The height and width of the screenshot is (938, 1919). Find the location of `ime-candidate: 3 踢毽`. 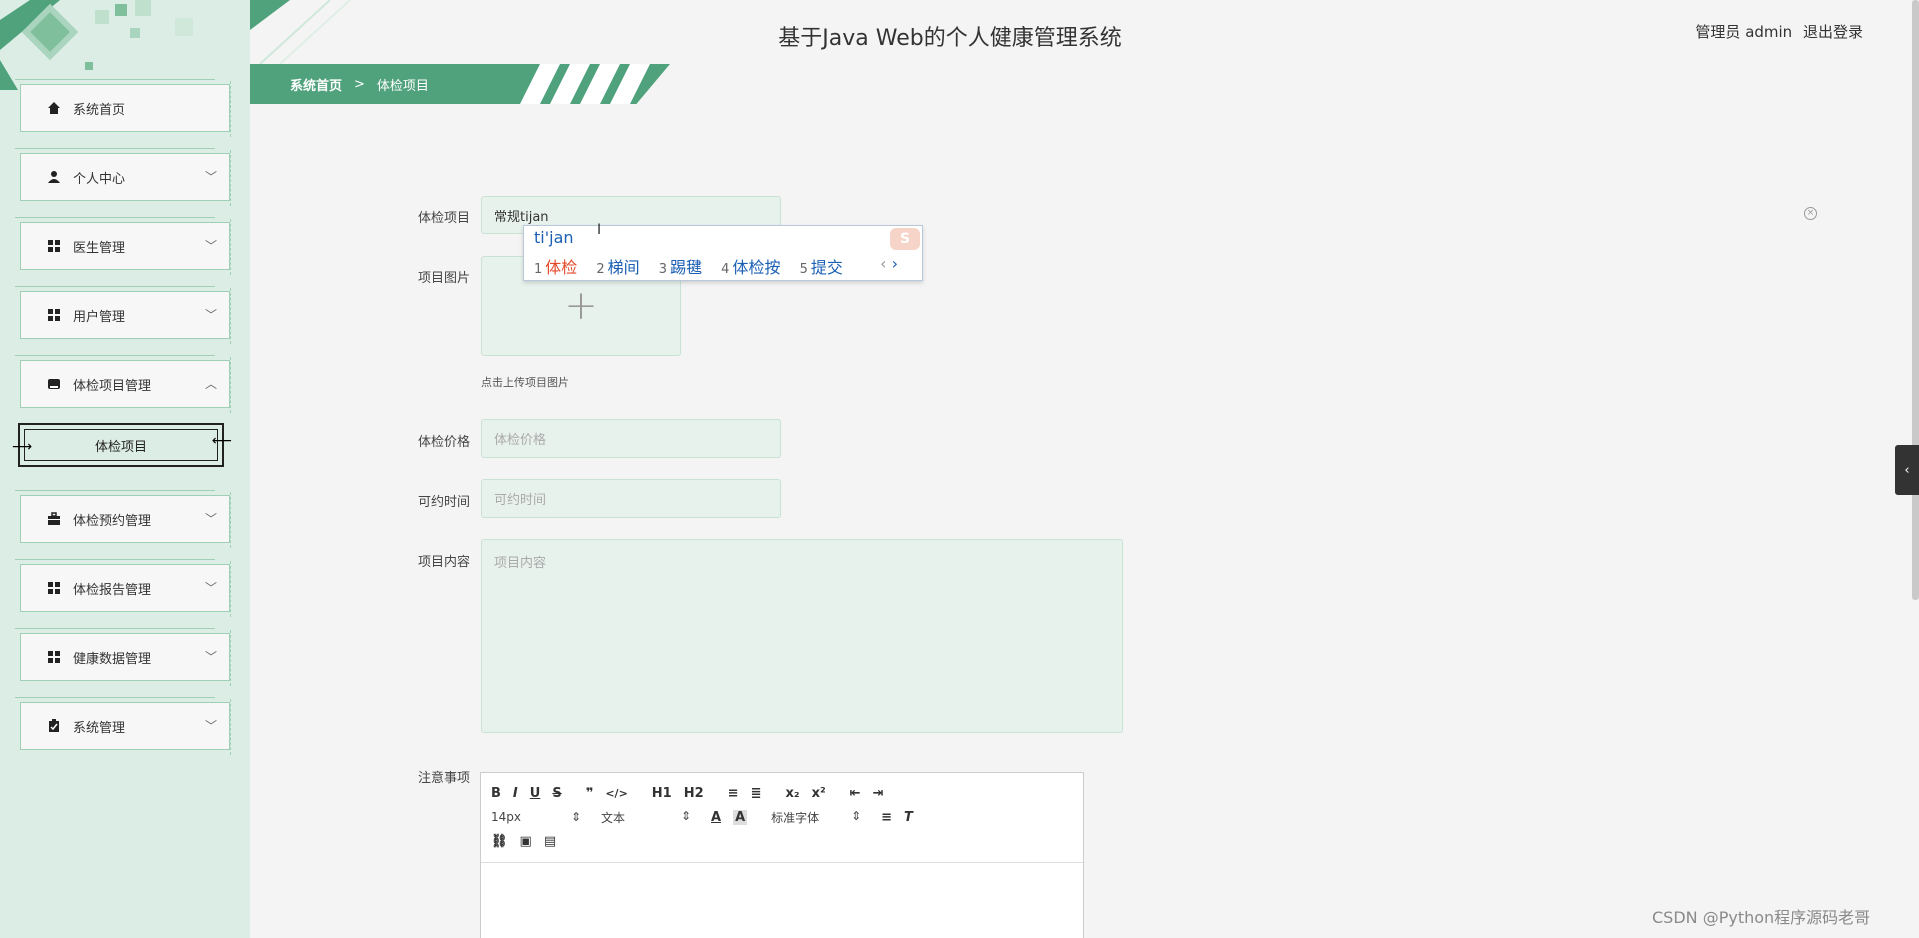

ime-candidate: 3 踢毽 is located at coordinates (680, 267).